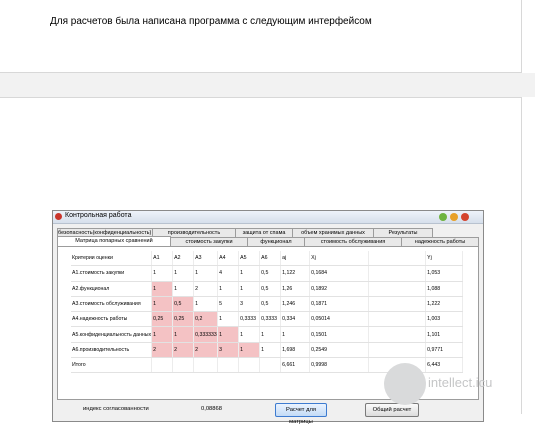 Image resolution: width=535 pixels, height=428 pixels. Describe the element at coordinates (268, 217) in the screenshot. I see `title-bar: Контрольная работа` at that location.